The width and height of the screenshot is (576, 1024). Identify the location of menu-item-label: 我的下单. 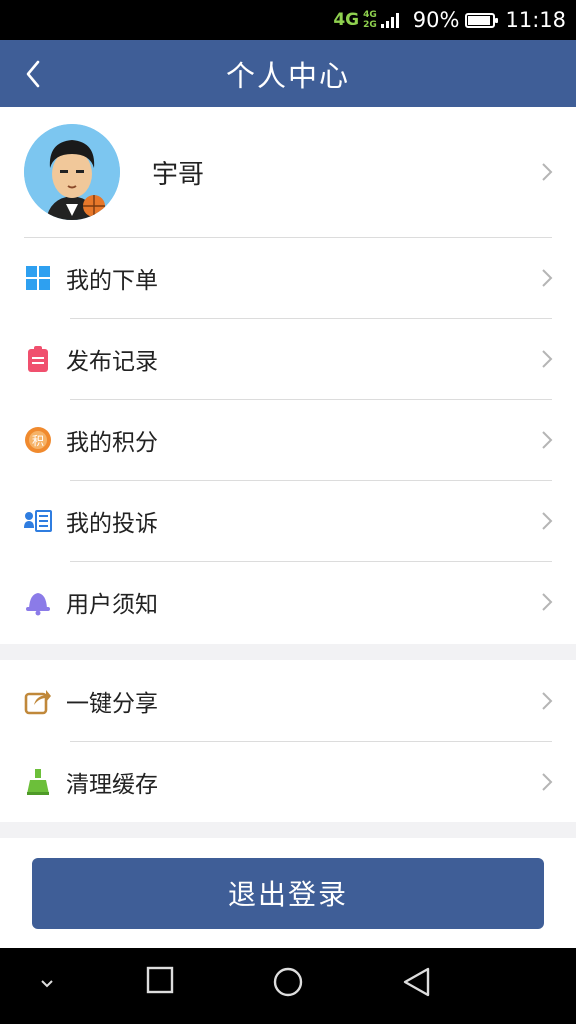
(112, 280).